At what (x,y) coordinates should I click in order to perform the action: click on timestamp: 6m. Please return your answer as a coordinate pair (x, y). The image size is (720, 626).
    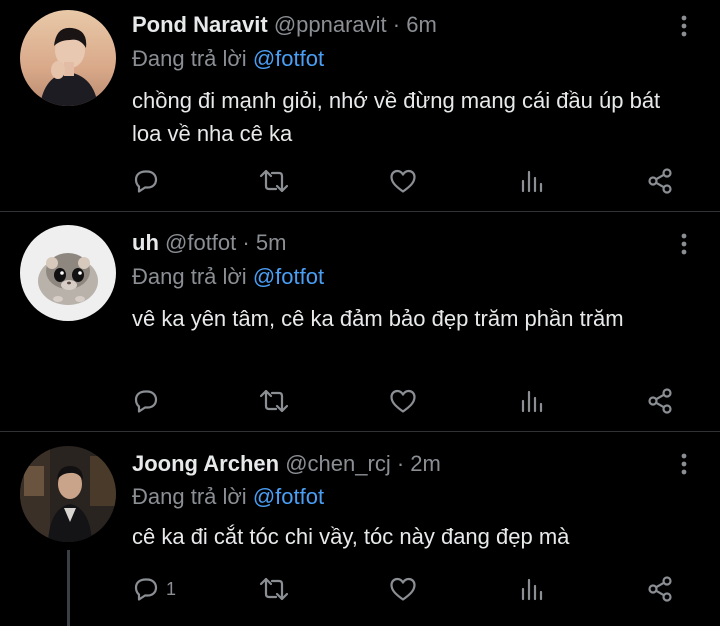
    Looking at the image, I should click on (421, 24).